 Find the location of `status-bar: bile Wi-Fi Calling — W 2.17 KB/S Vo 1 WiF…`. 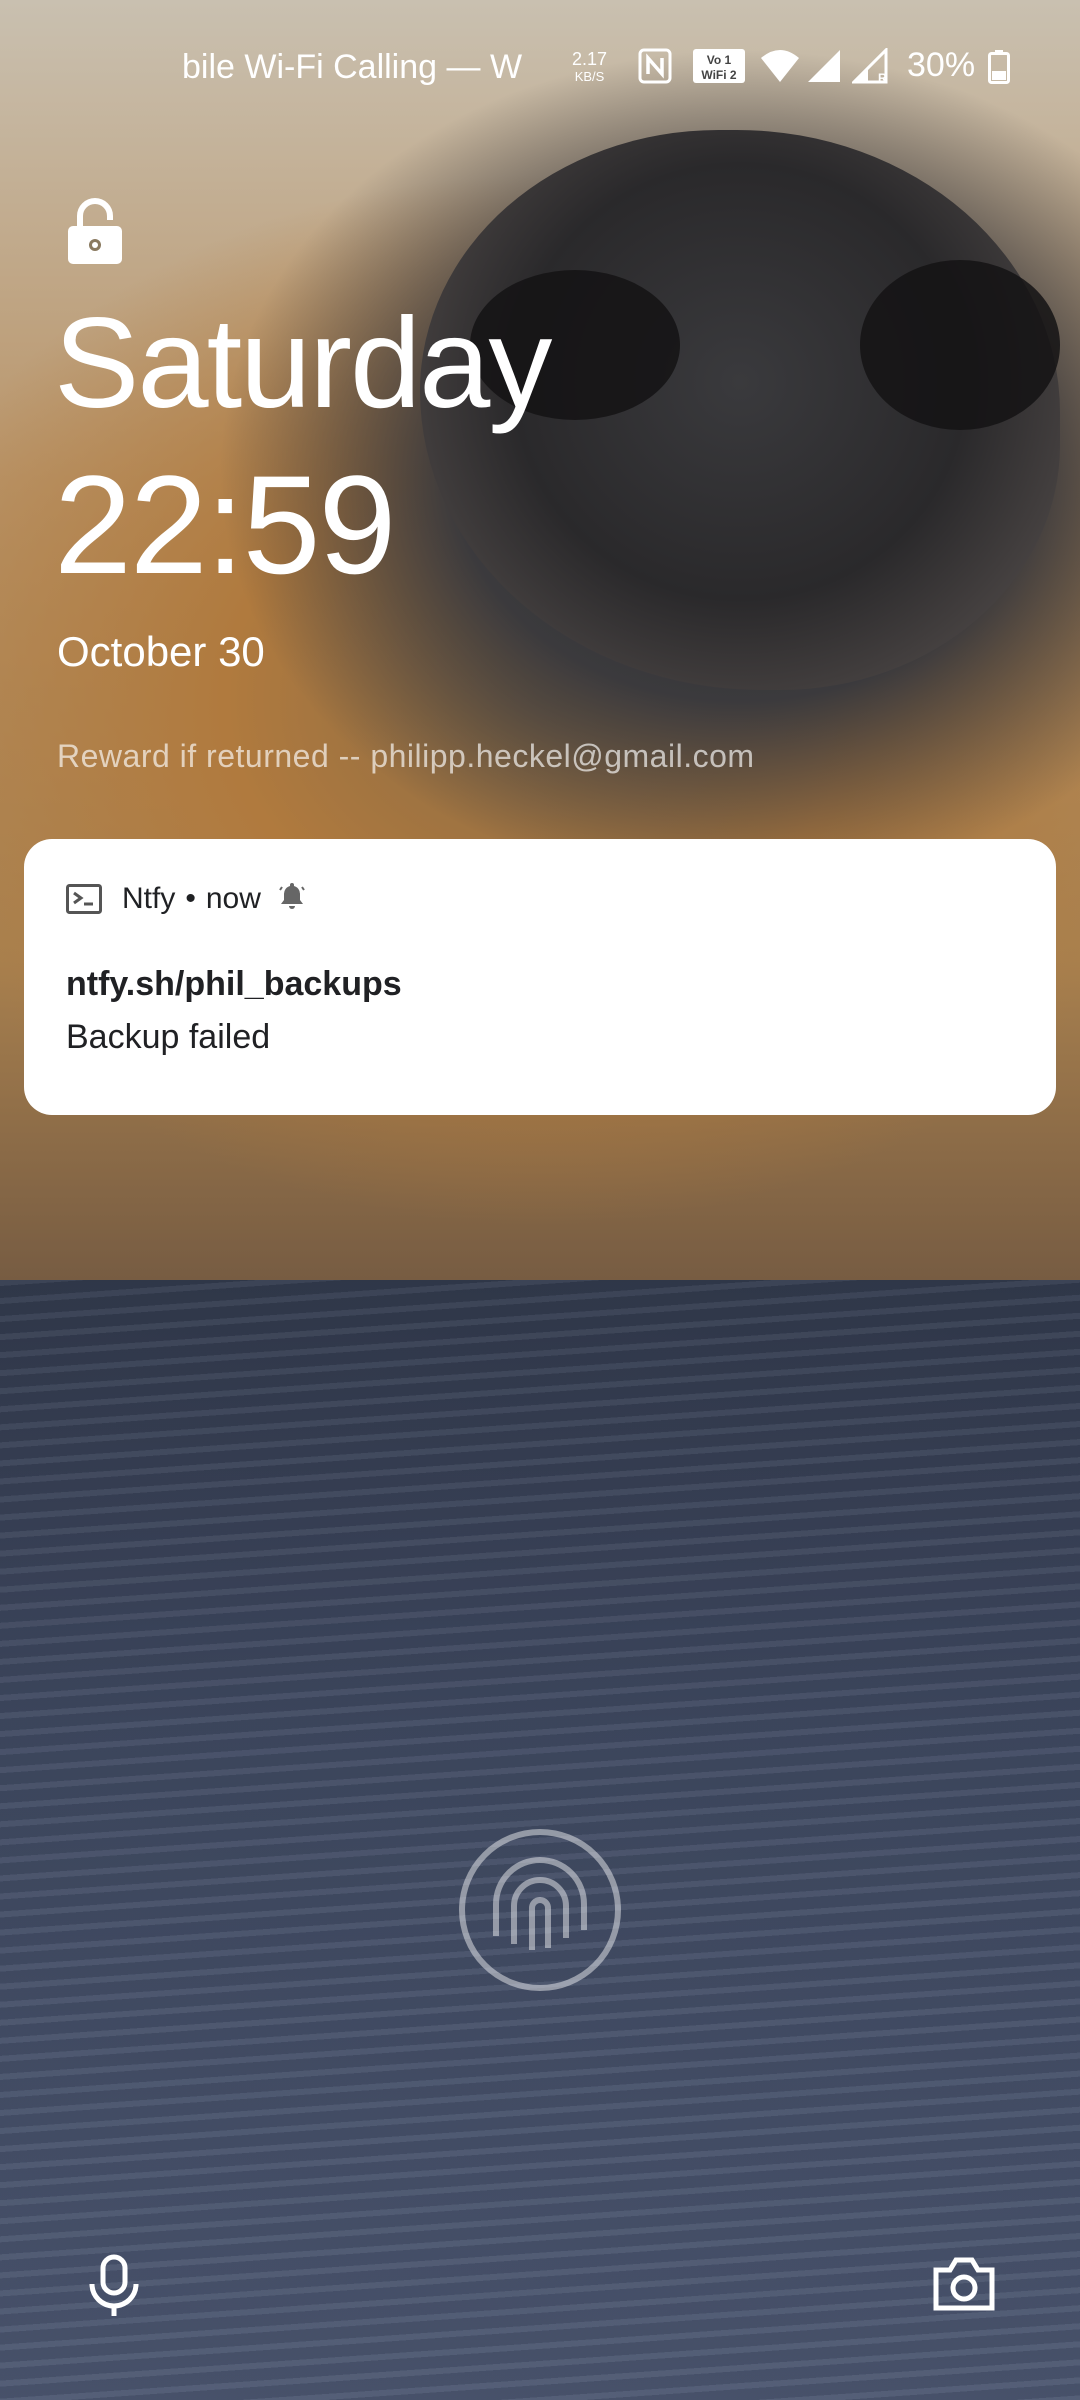

status-bar: bile Wi-Fi Calling — W 2.17 KB/S Vo 1 WiF… is located at coordinates (540, 68).